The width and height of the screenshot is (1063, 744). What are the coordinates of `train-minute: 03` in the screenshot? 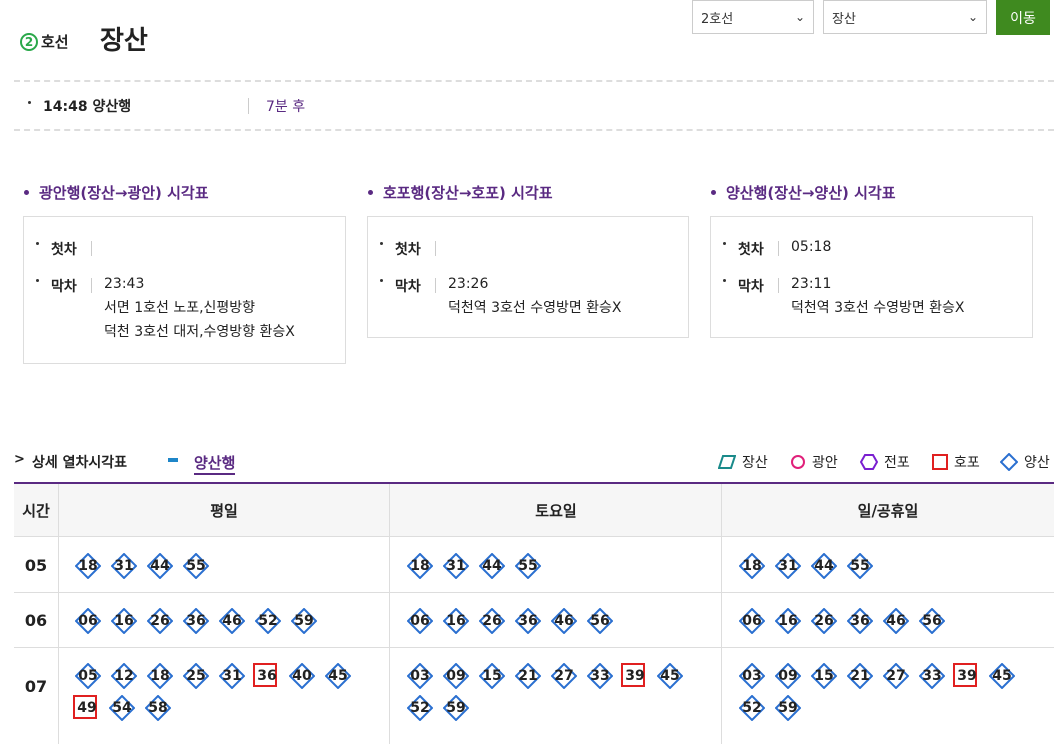 It's located at (420, 676).